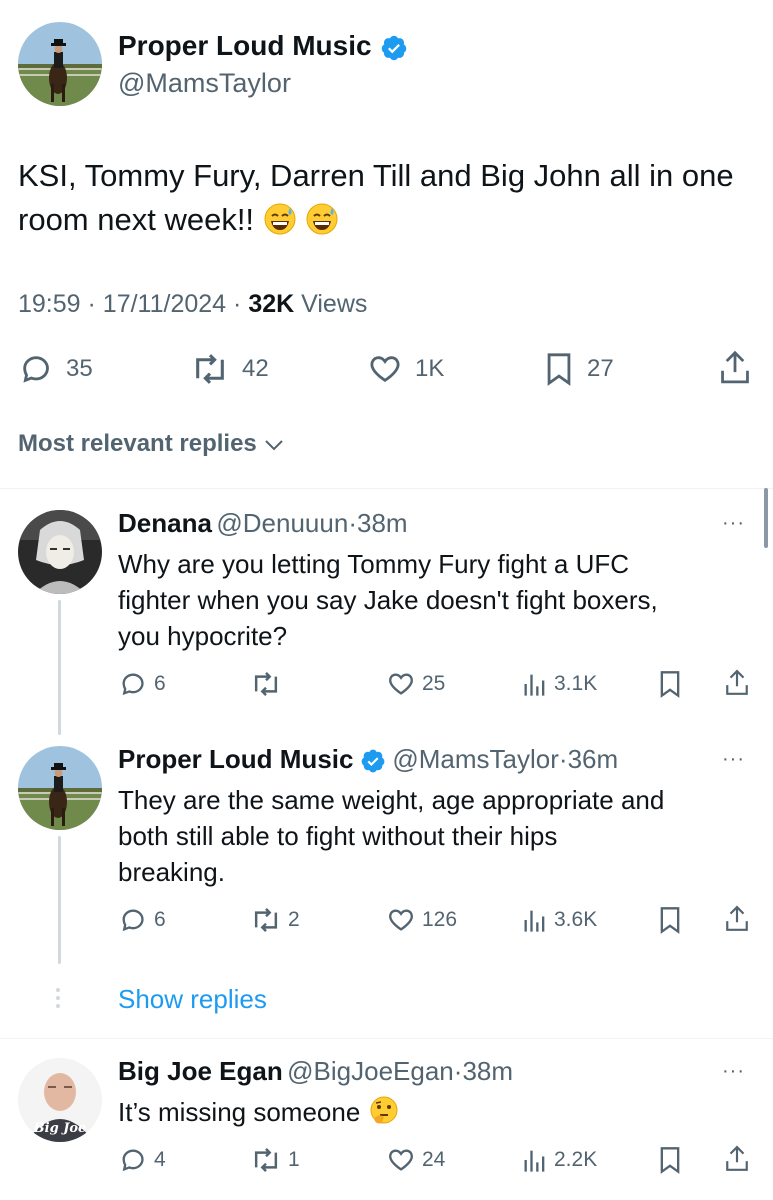  What do you see at coordinates (204, 83) in the screenshot?
I see `author-handle: @MamsTaylor` at bounding box center [204, 83].